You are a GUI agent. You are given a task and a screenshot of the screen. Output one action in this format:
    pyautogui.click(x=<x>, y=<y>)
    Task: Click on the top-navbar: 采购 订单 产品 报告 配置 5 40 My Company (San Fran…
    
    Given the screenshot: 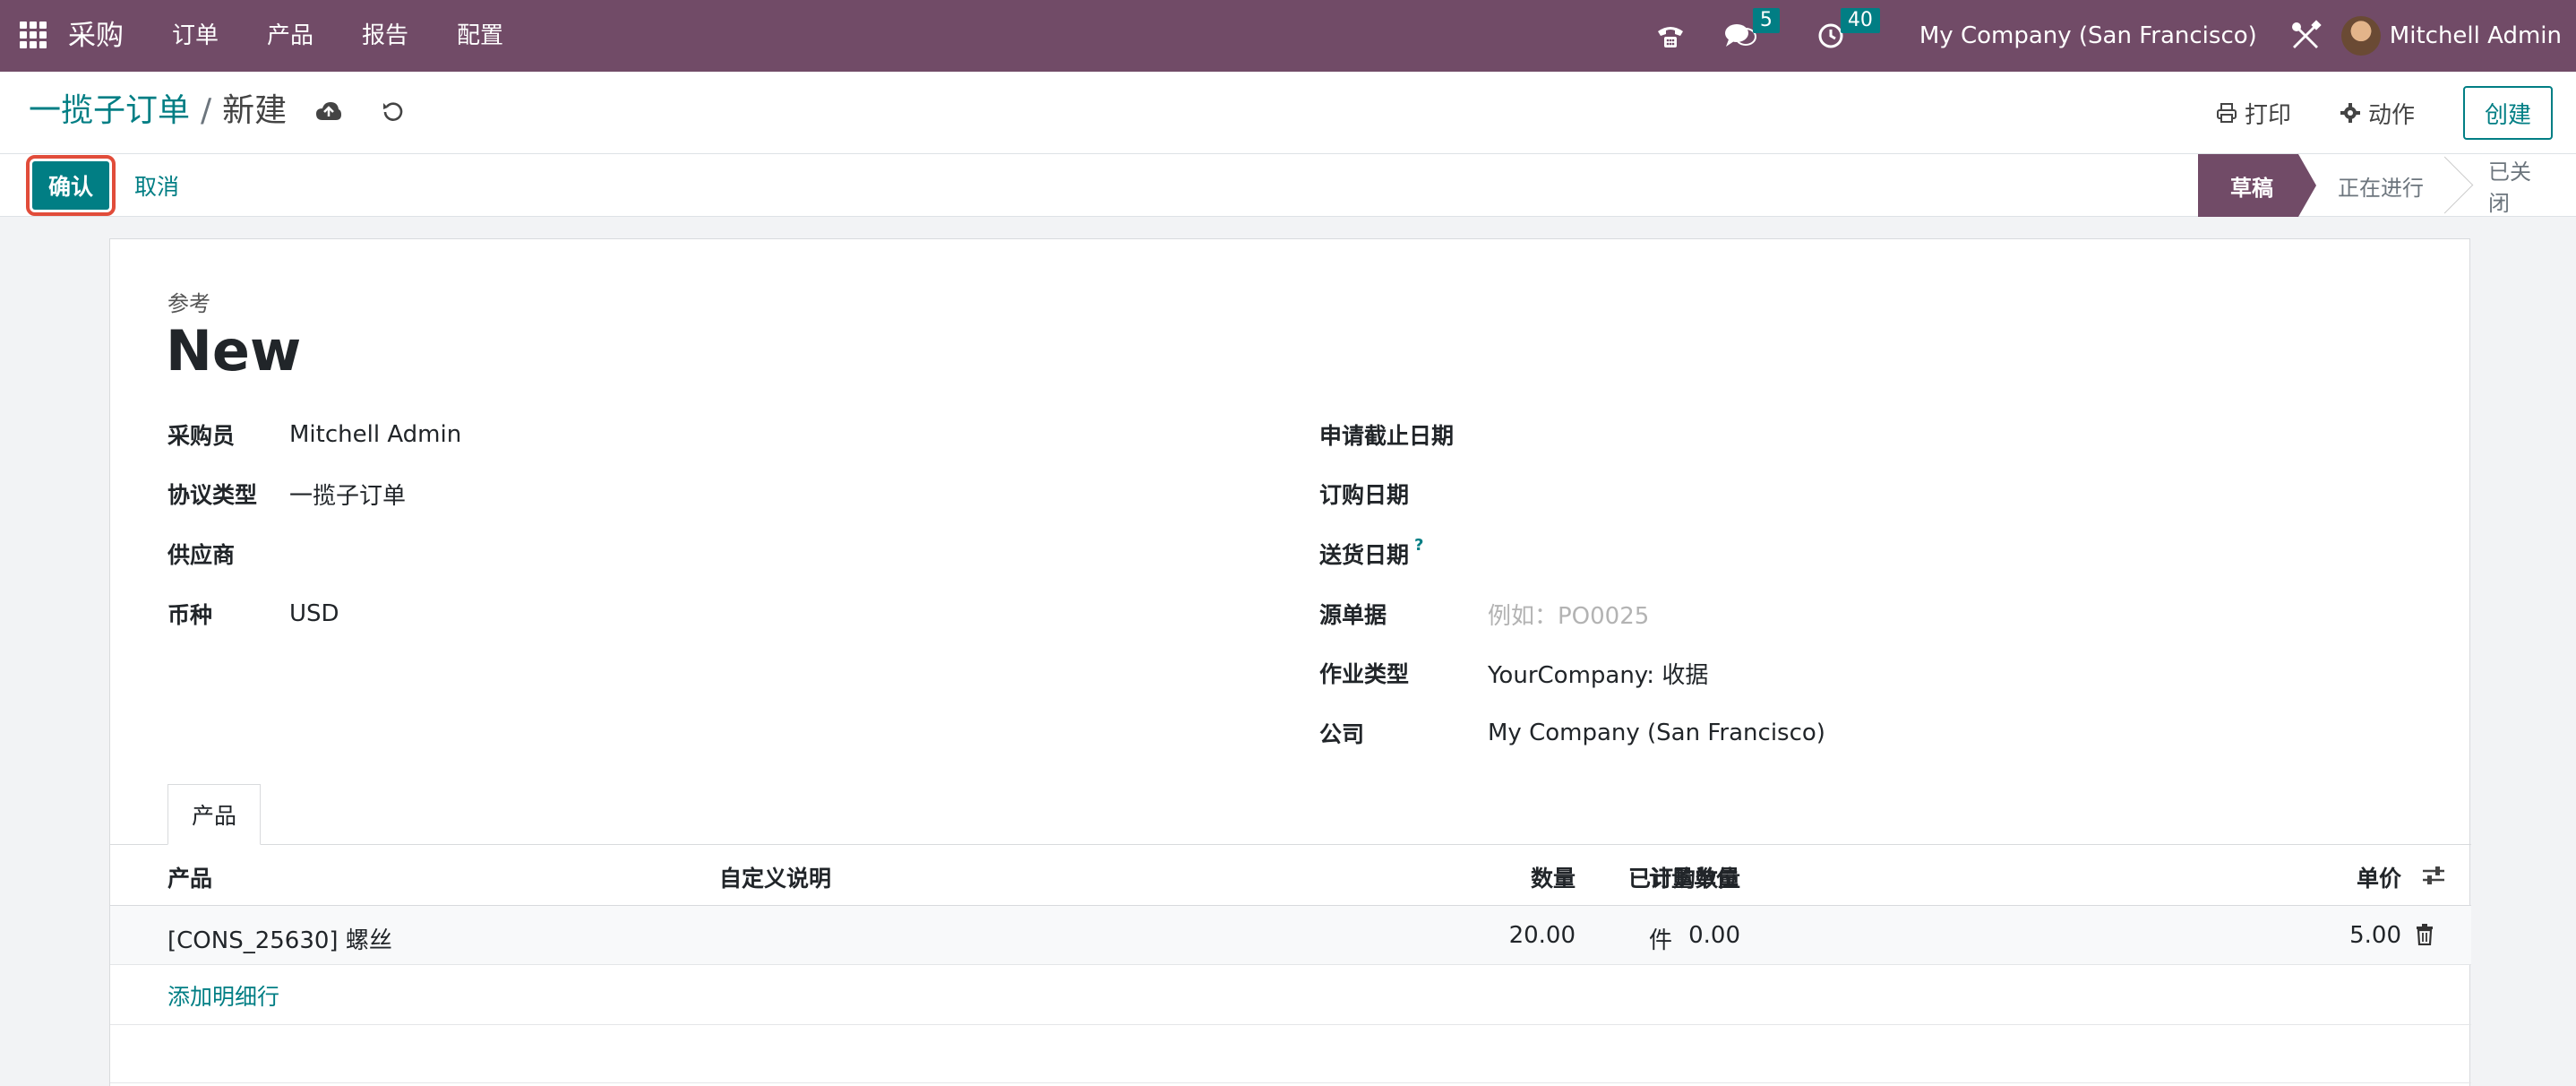 What is the action you would take?
    pyautogui.click(x=1288, y=36)
    